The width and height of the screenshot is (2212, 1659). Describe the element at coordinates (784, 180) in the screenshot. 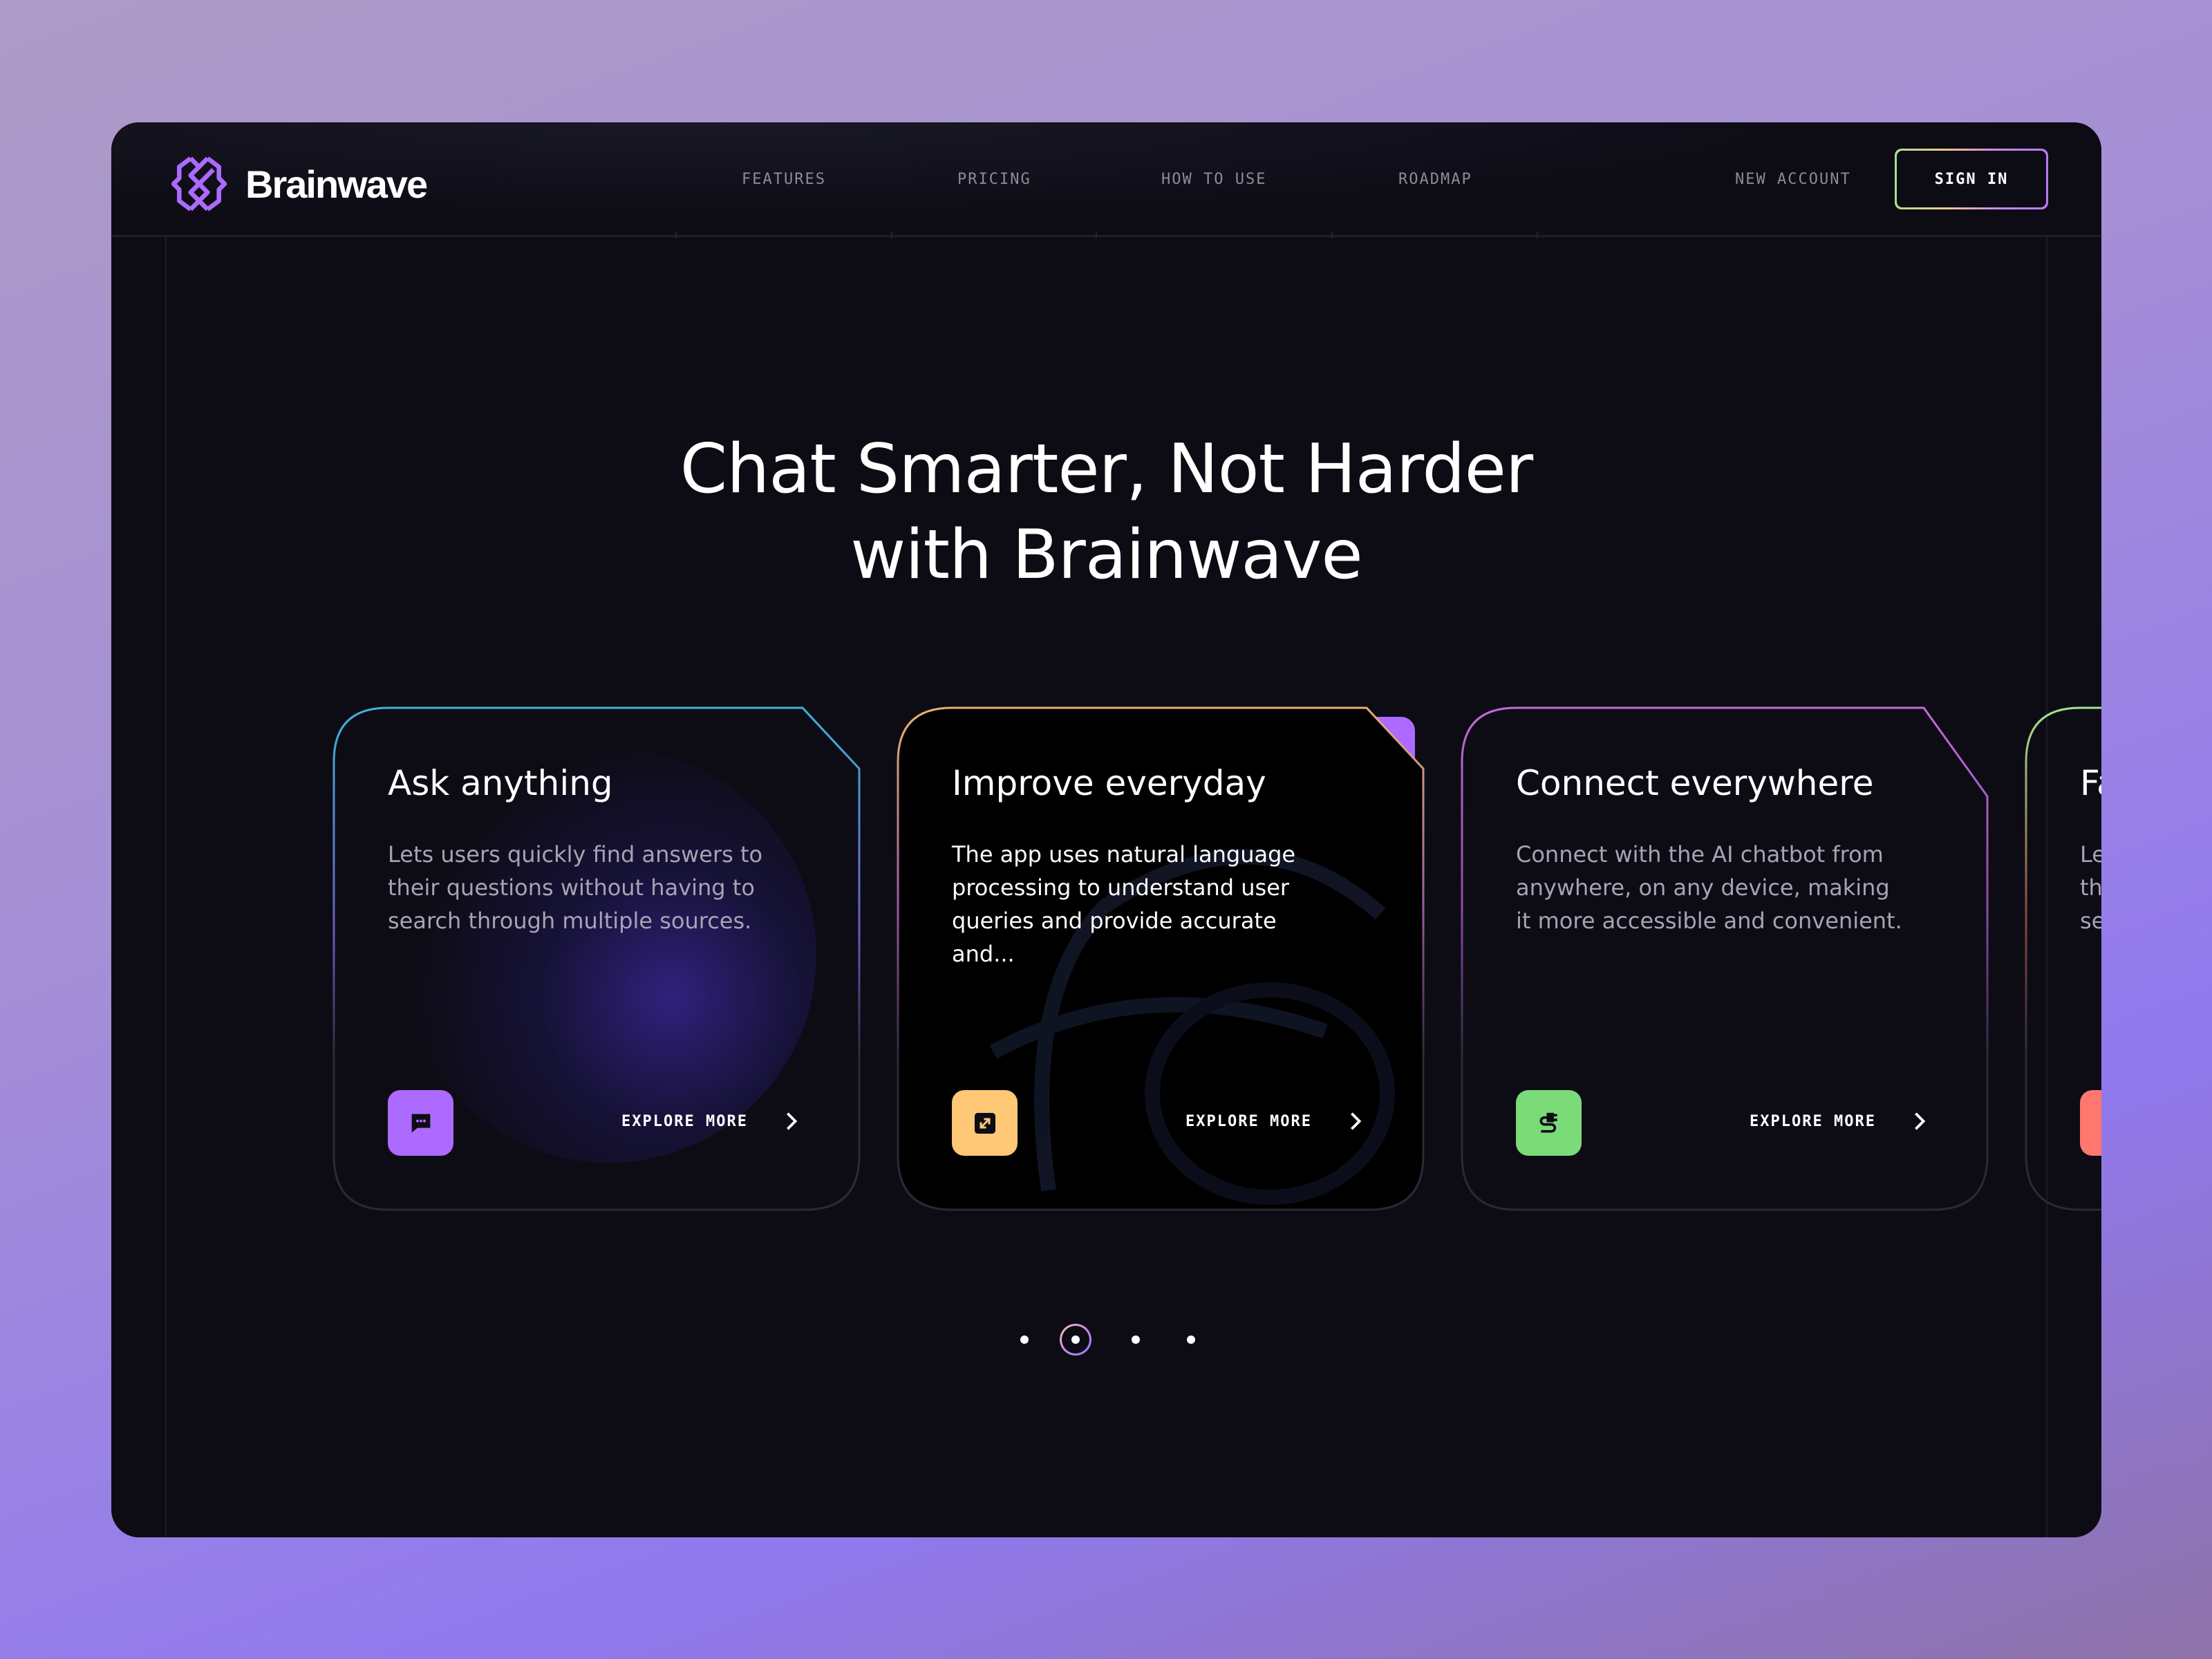

I see `nav-features: FEATURES` at that location.